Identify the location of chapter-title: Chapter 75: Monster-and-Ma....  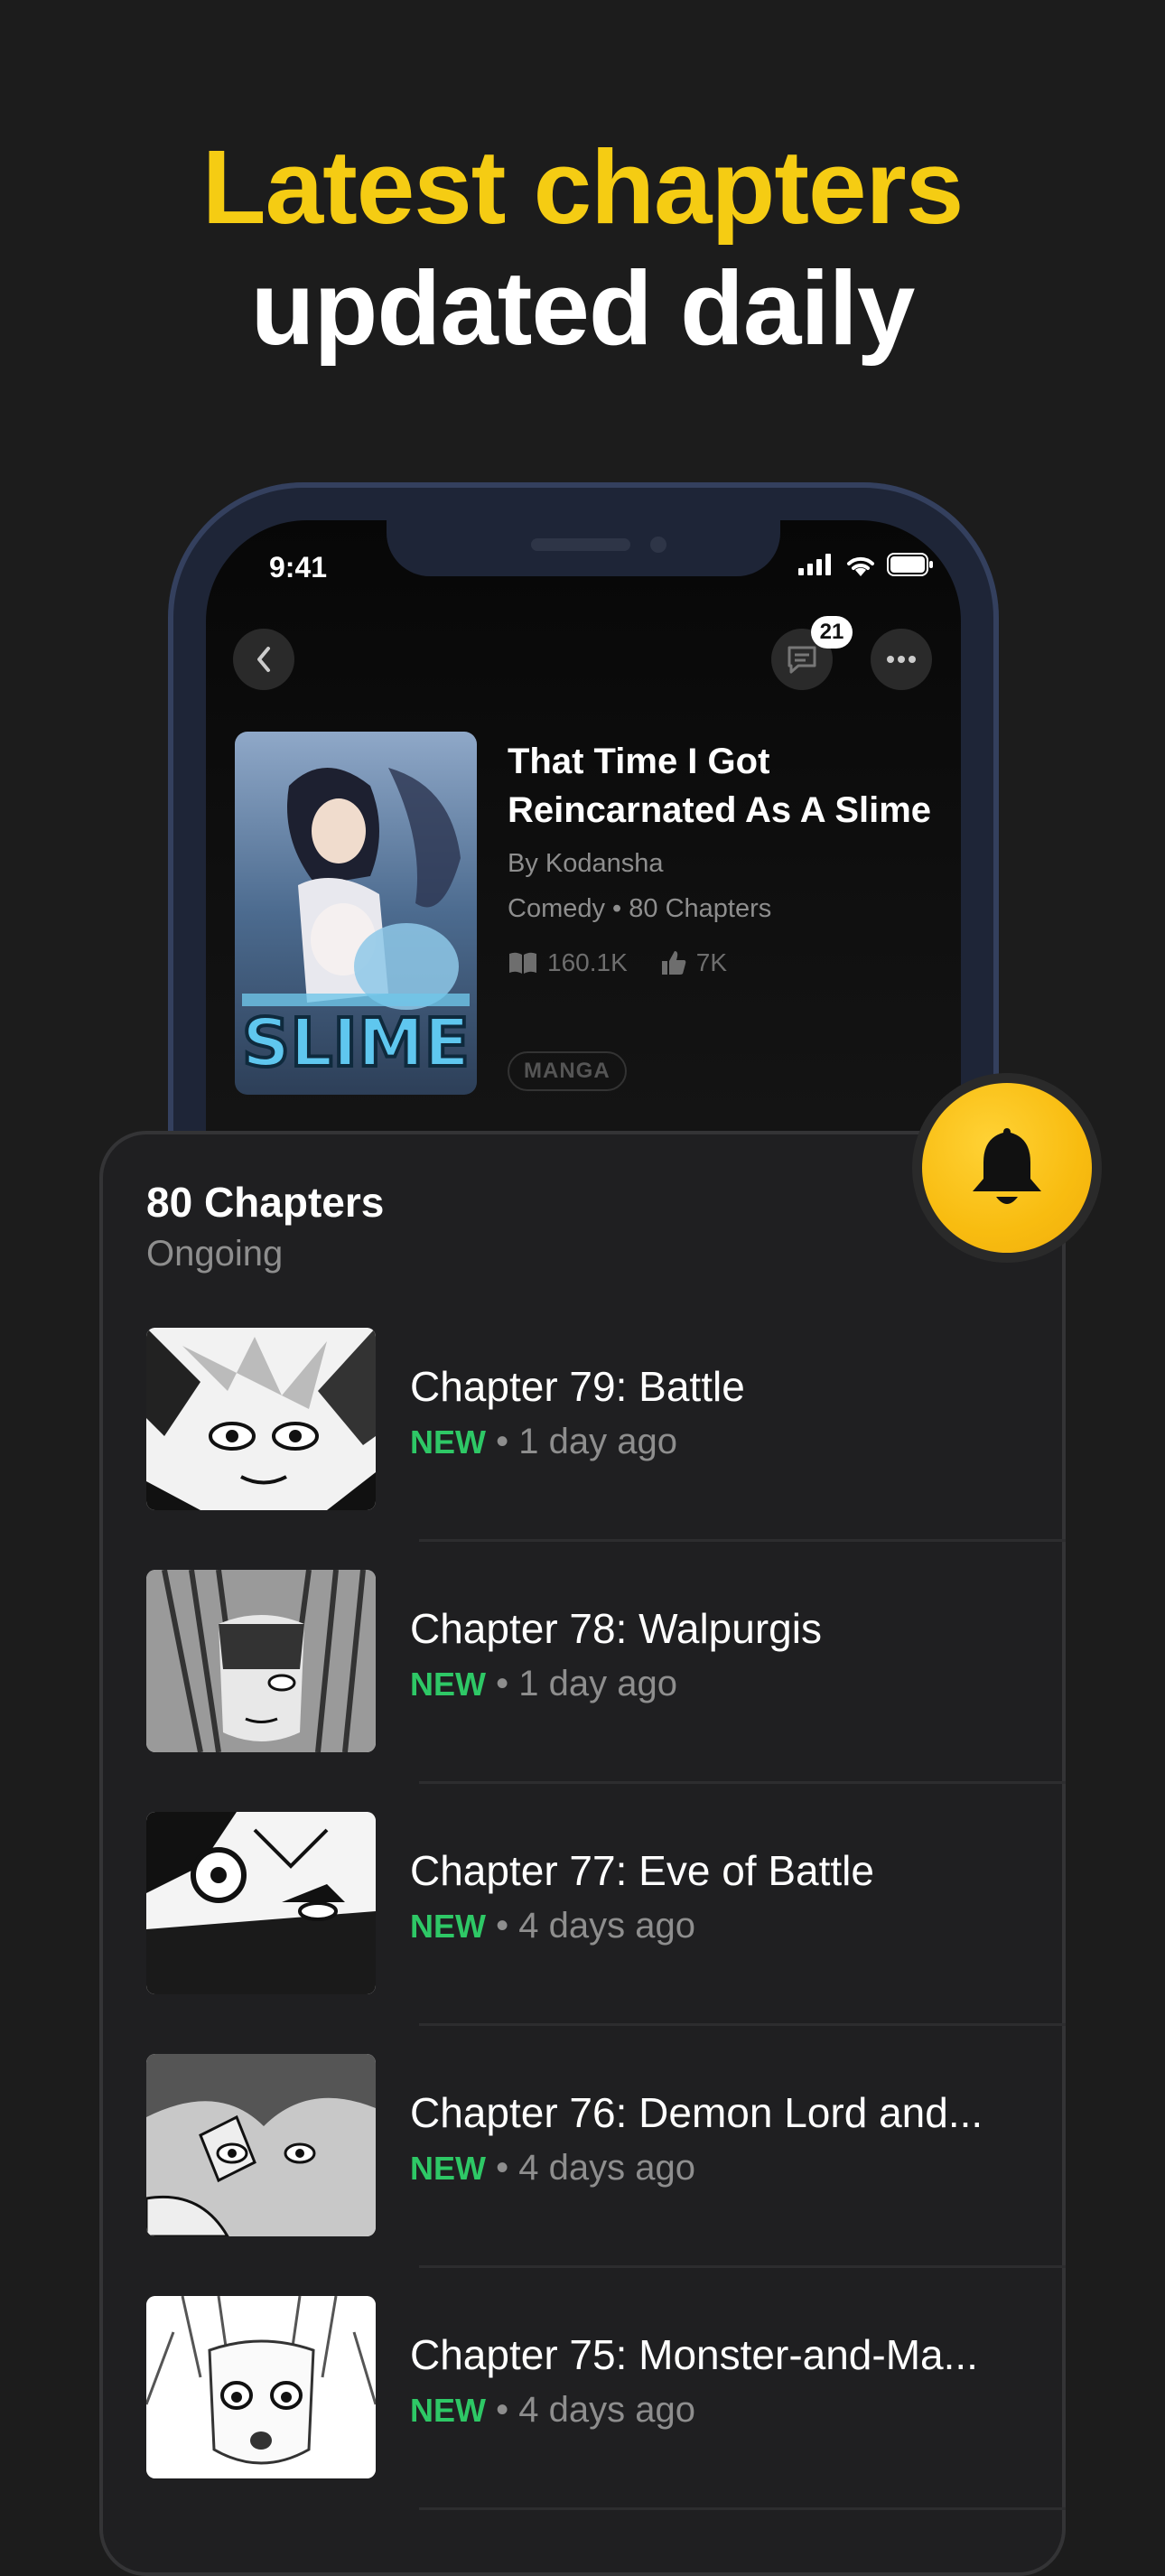
(694, 2354).